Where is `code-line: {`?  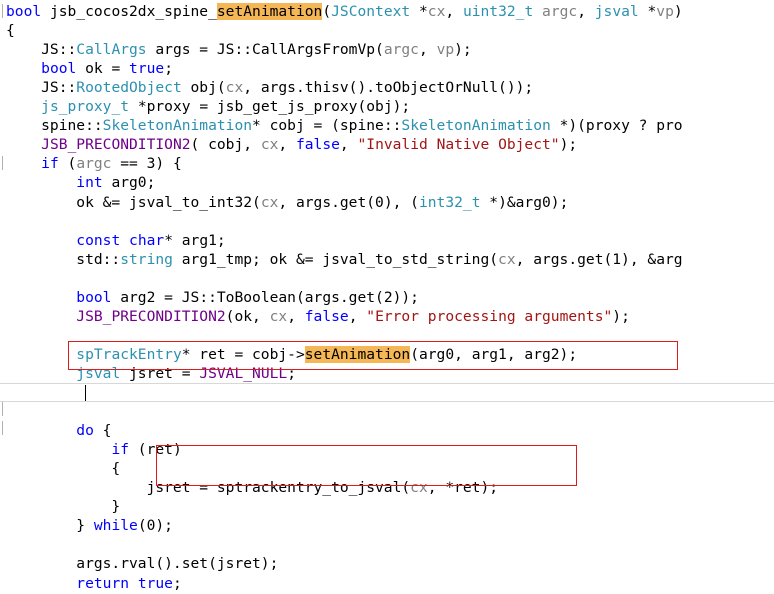 code-line: { is located at coordinates (387, 30).